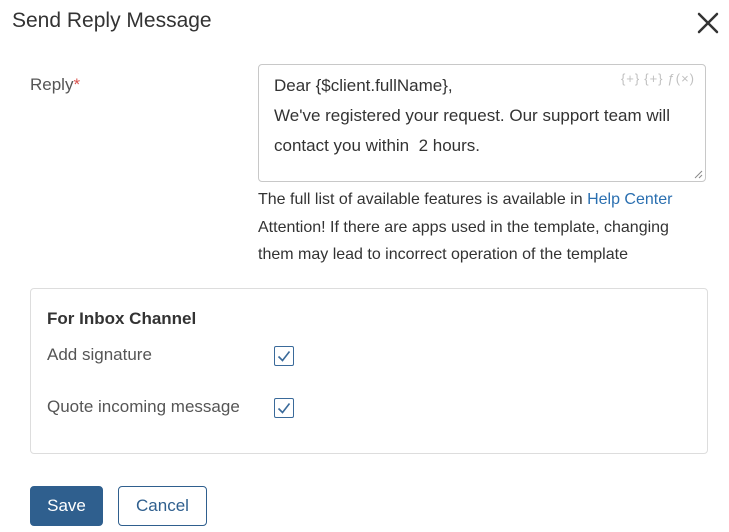  Describe the element at coordinates (52, 84) in the screenshot. I see `reply-label-text: Reply` at that location.